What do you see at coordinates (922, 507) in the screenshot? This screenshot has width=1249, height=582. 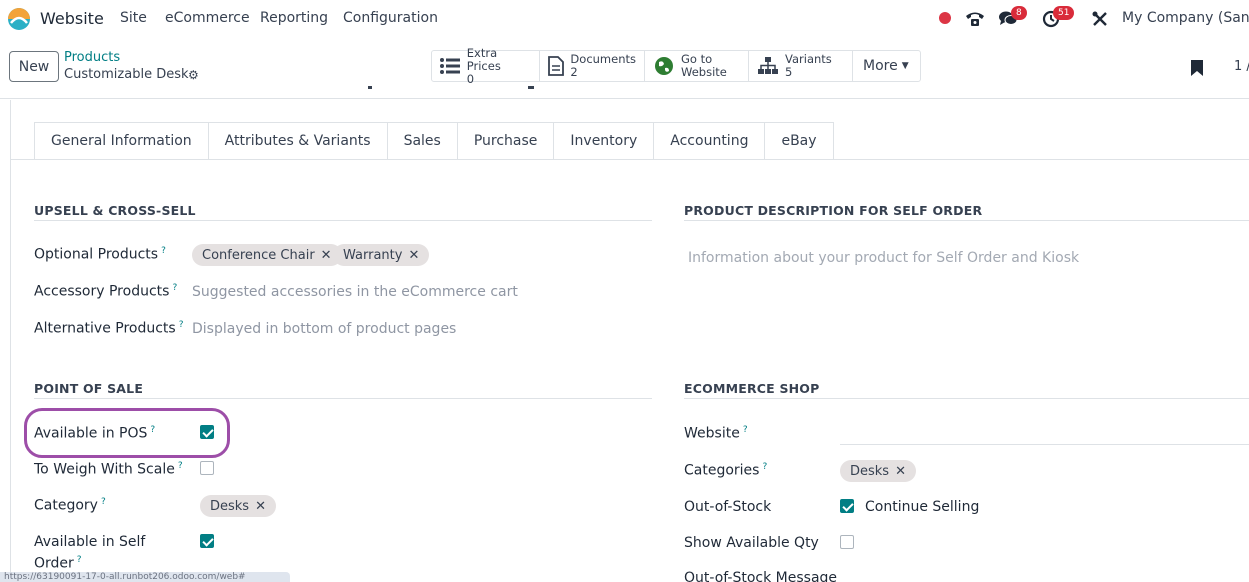 I see `continue-selling-label: Continue Selling` at bounding box center [922, 507].